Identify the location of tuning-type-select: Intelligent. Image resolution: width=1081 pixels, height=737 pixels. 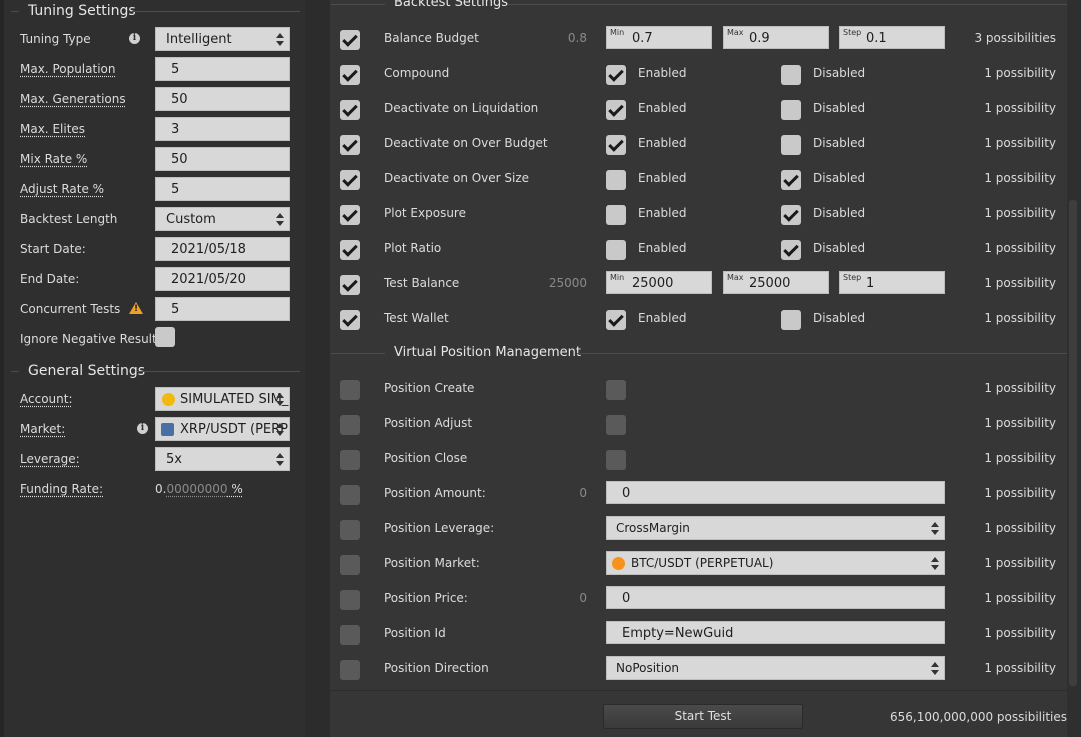
(222, 39).